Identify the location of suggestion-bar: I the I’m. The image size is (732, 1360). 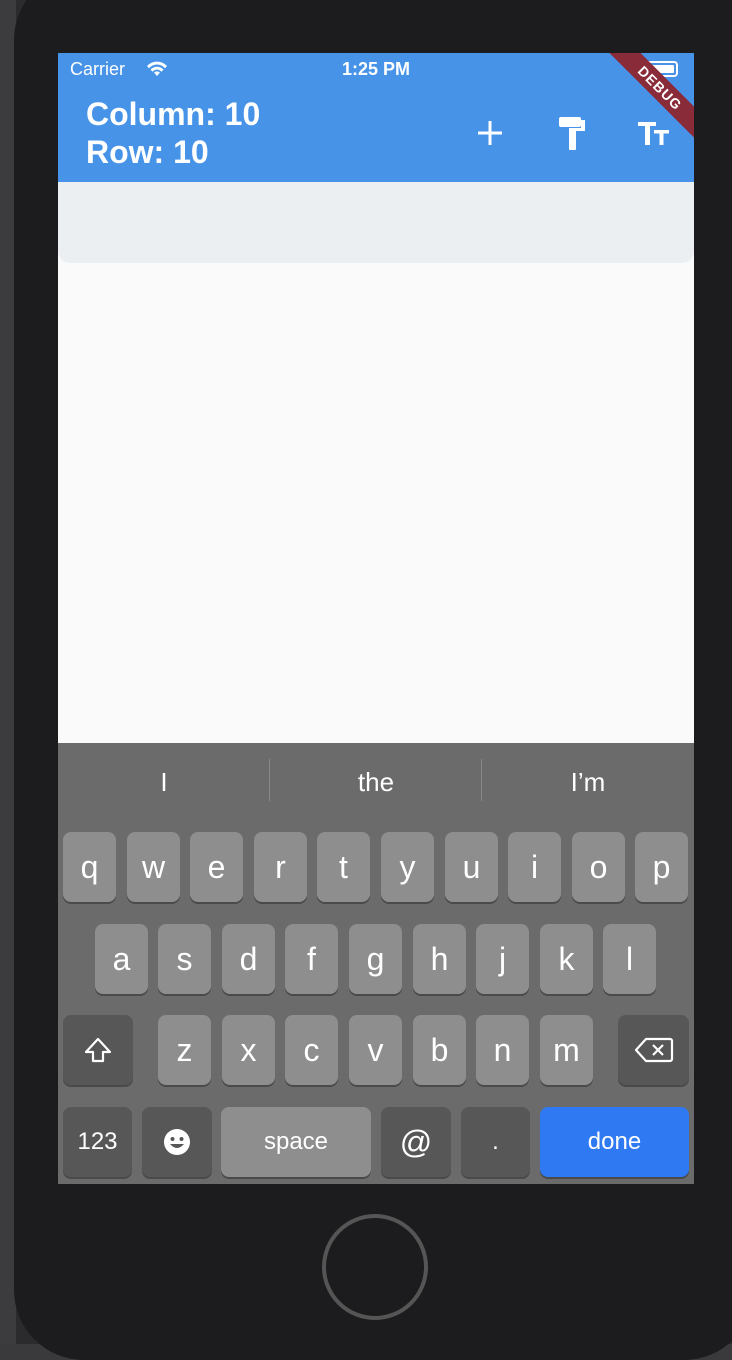
(376, 785).